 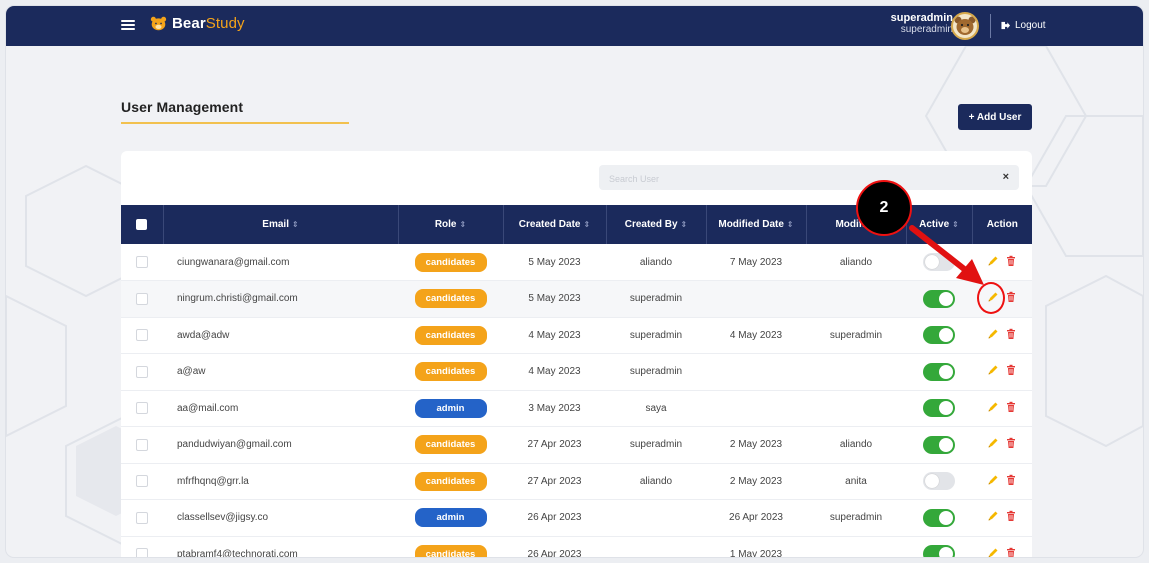 I want to click on search-box: ×, so click(x=809, y=177).